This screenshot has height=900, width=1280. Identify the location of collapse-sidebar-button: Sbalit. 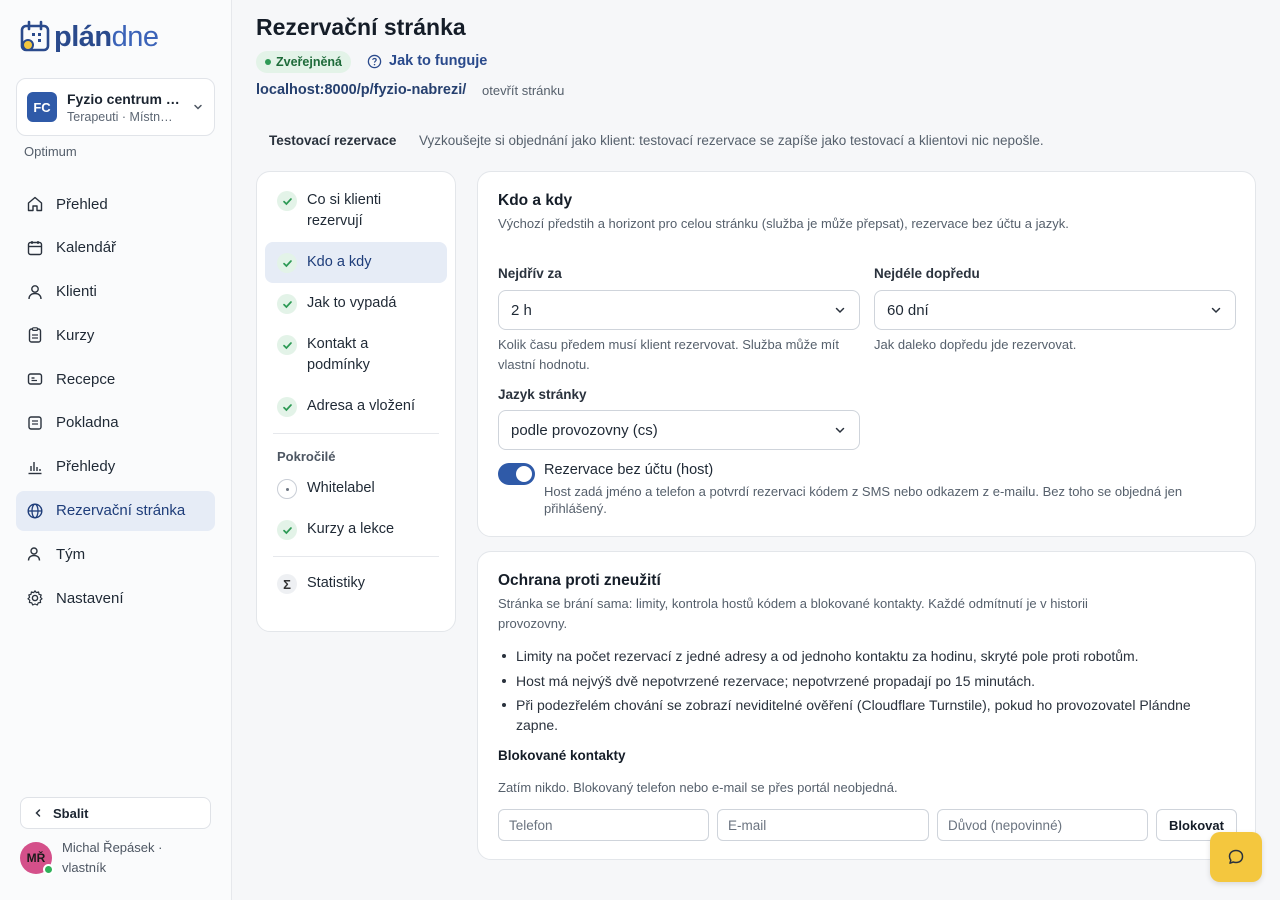
(115, 813).